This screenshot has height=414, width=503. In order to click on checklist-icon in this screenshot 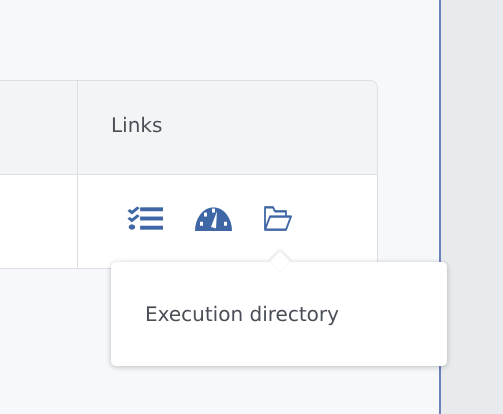, I will do `click(145, 218)`.